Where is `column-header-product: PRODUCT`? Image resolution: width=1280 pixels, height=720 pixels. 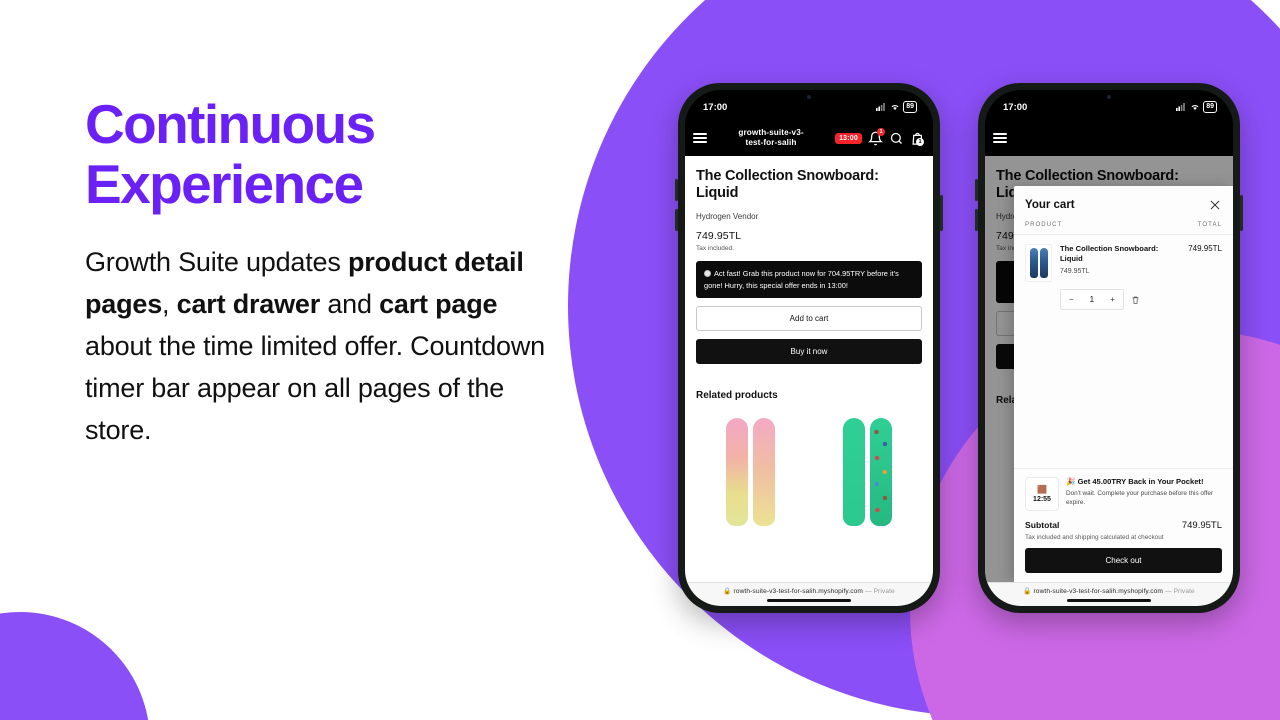
column-header-product: PRODUCT is located at coordinates (1044, 225).